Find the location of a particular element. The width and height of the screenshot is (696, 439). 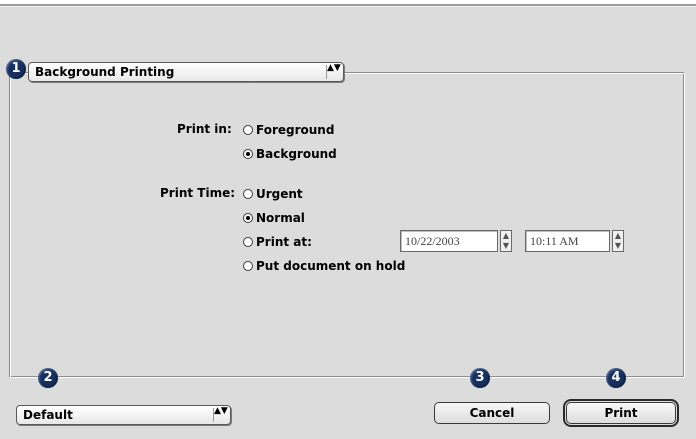

panel-popup-menu: Background Printing ▲▼ is located at coordinates (186, 72).